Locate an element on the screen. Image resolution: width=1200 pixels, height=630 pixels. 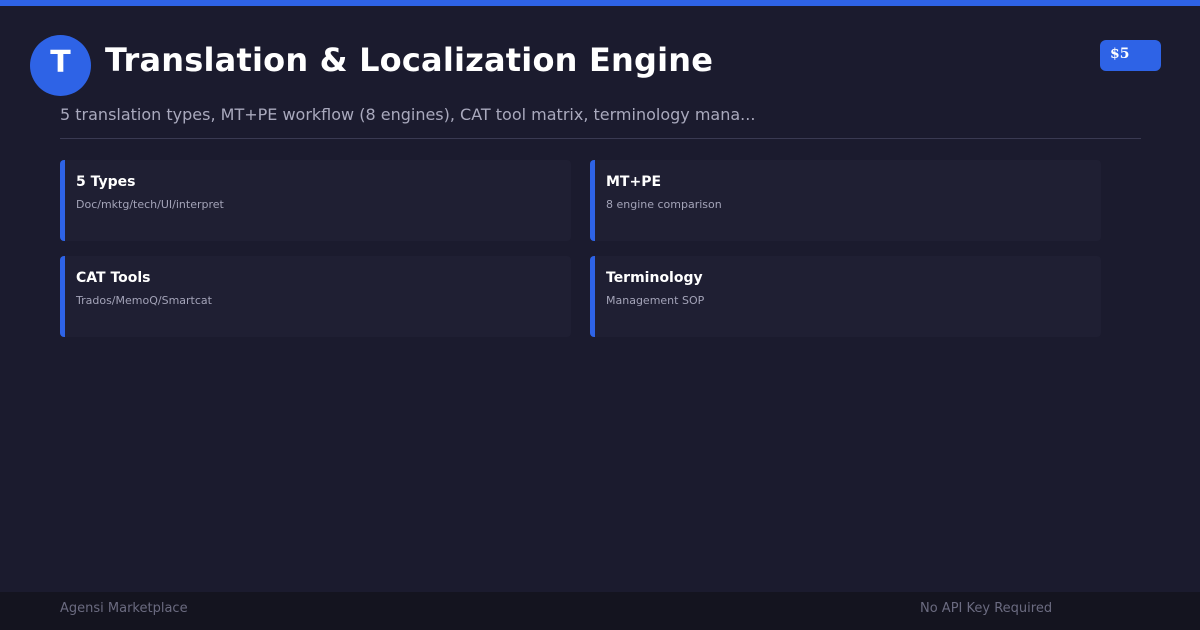
price-badge: $5 is located at coordinates (1130, 55).